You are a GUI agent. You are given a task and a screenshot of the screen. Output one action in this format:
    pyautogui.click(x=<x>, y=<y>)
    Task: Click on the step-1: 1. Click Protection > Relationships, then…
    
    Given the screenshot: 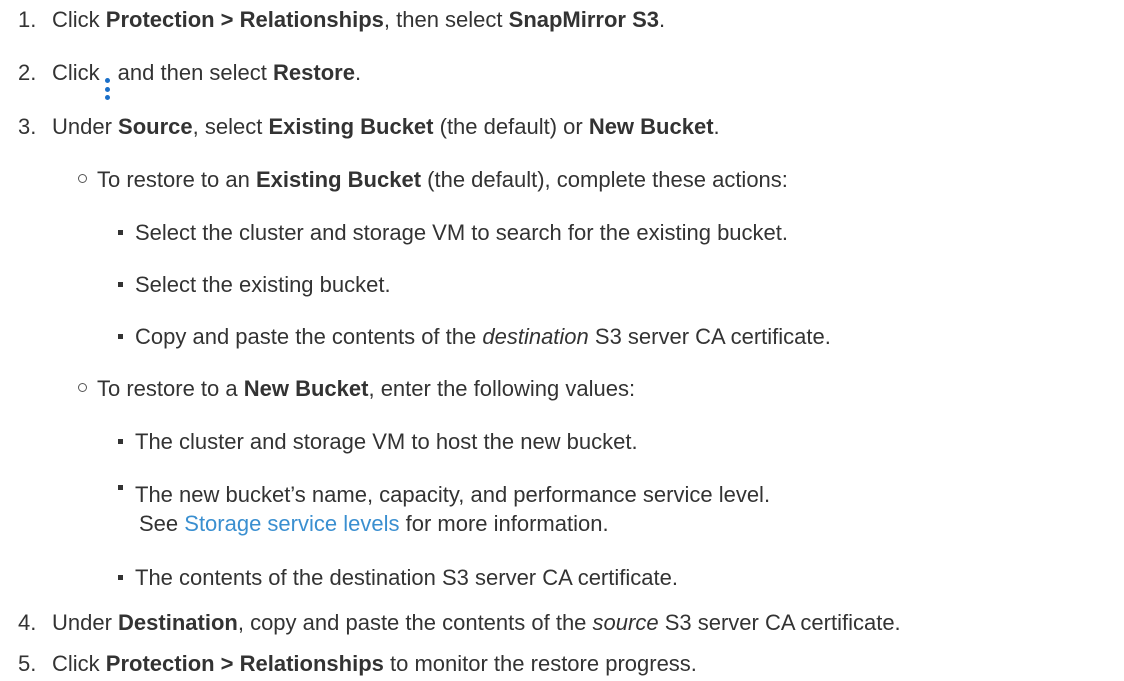 What is the action you would take?
    pyautogui.click(x=341, y=20)
    